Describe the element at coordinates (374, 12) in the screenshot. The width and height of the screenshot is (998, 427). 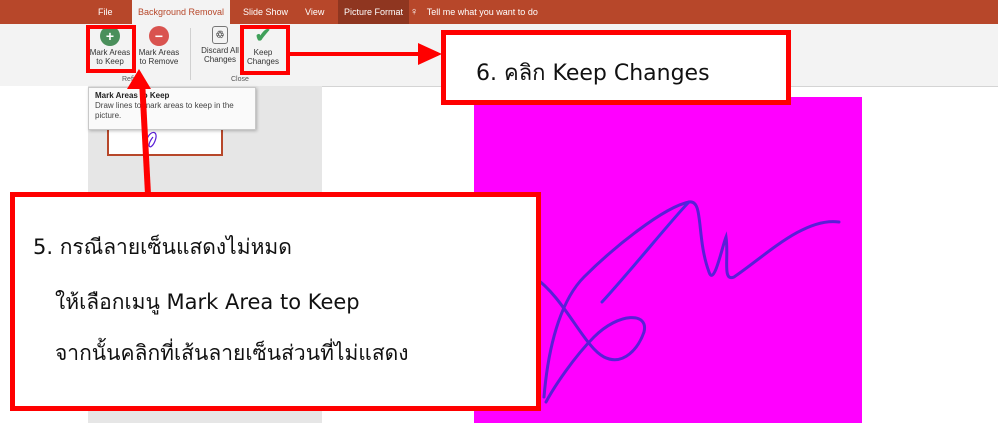
I see `tab-picture-format: Picture Format` at that location.